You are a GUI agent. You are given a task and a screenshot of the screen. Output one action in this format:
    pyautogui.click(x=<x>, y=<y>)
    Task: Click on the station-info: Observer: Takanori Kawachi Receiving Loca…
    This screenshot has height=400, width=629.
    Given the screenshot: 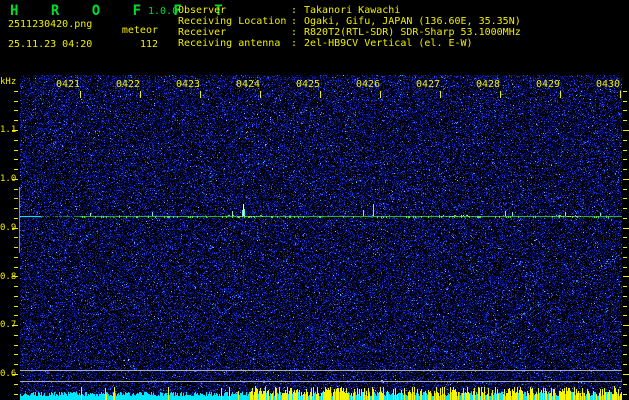 What is the action you would take?
    pyautogui.click(x=349, y=27)
    